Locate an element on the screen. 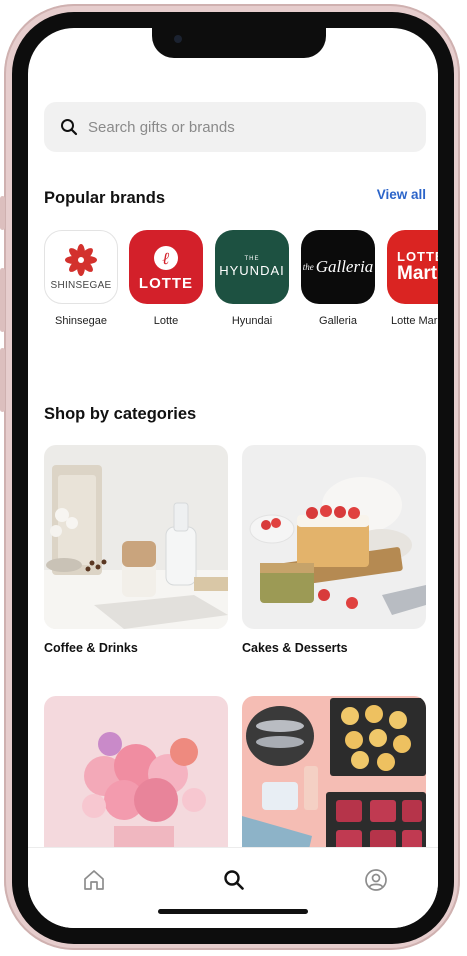  brand-logo: THE HYUNDAI is located at coordinates (252, 267).